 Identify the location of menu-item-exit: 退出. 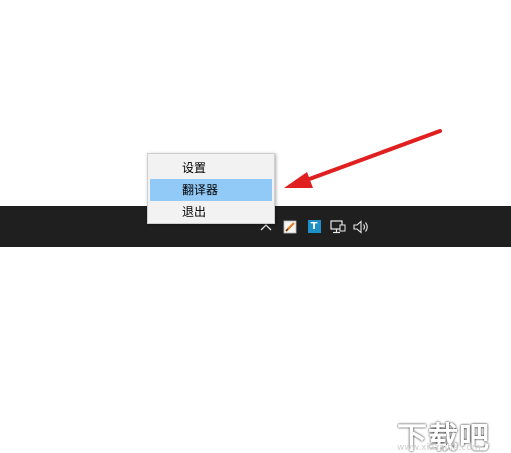
(211, 212).